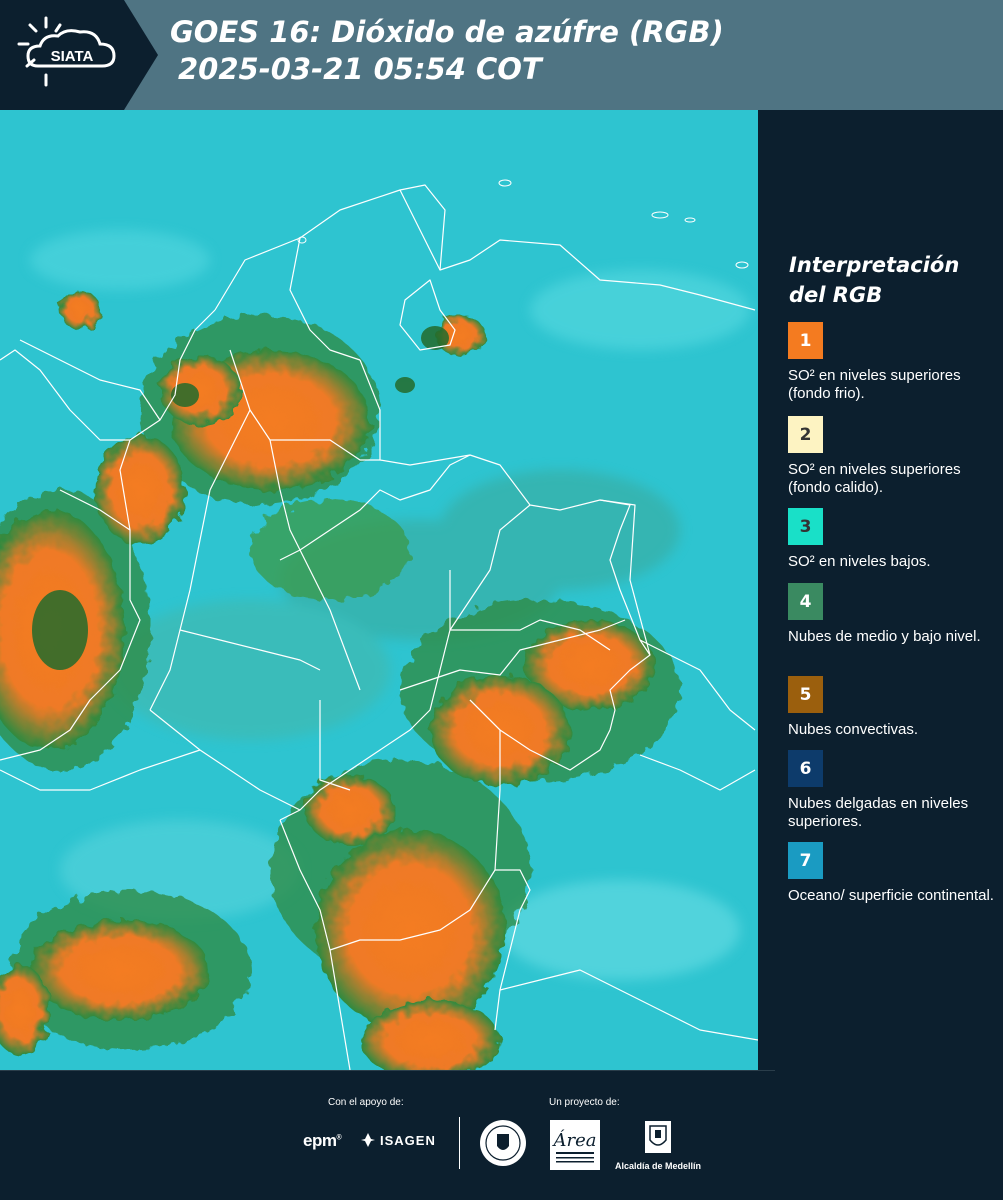 The width and height of the screenshot is (1003, 1200). I want to click on legend-item-label: SO² en niveles superiores (fondo frio)., so click(874, 384).